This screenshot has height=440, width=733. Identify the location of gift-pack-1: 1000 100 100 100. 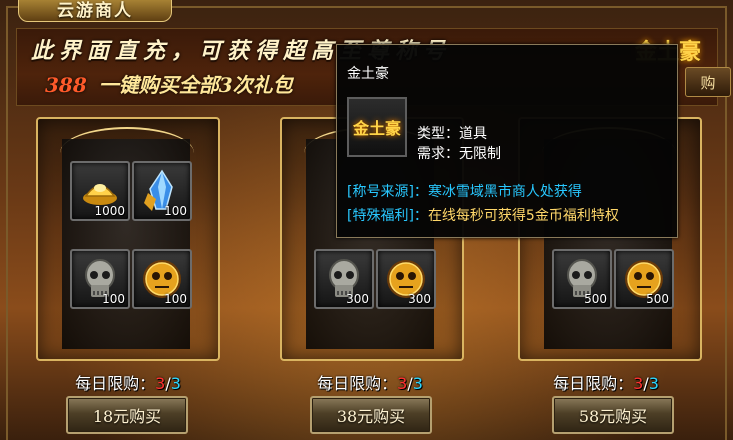
(128, 239).